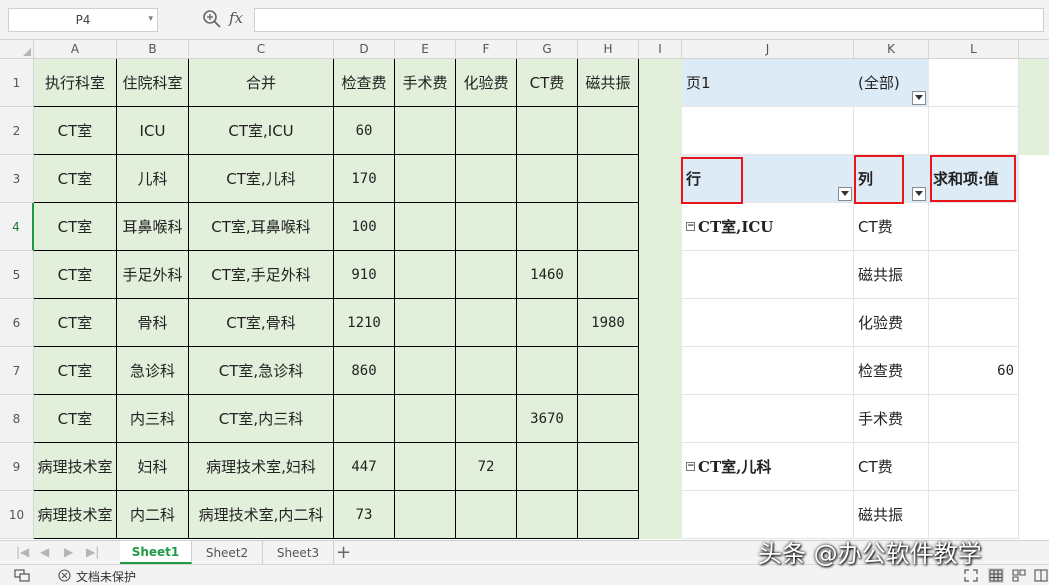 The width and height of the screenshot is (1049, 585). Describe the element at coordinates (17, 419) in the screenshot. I see `row-header-8: 8` at that location.